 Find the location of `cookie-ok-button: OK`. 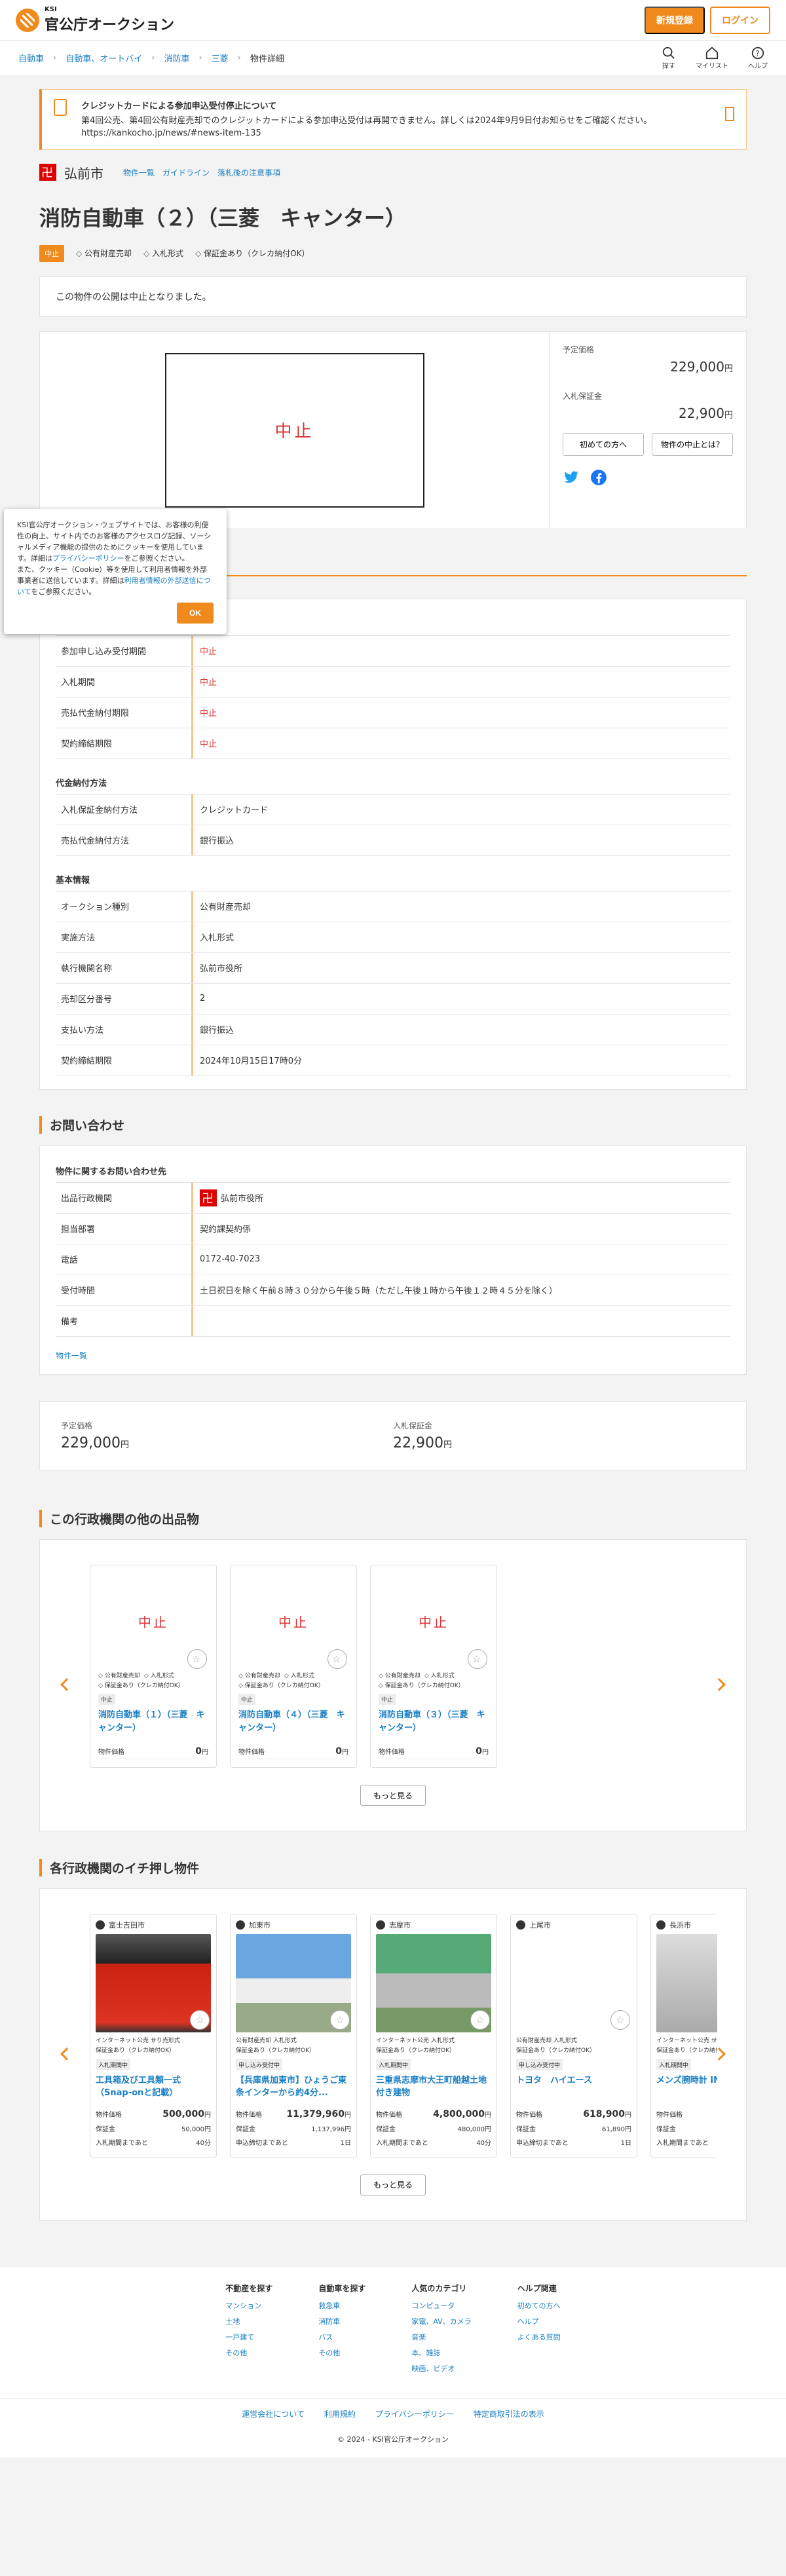

cookie-ok-button: OK is located at coordinates (195, 613).